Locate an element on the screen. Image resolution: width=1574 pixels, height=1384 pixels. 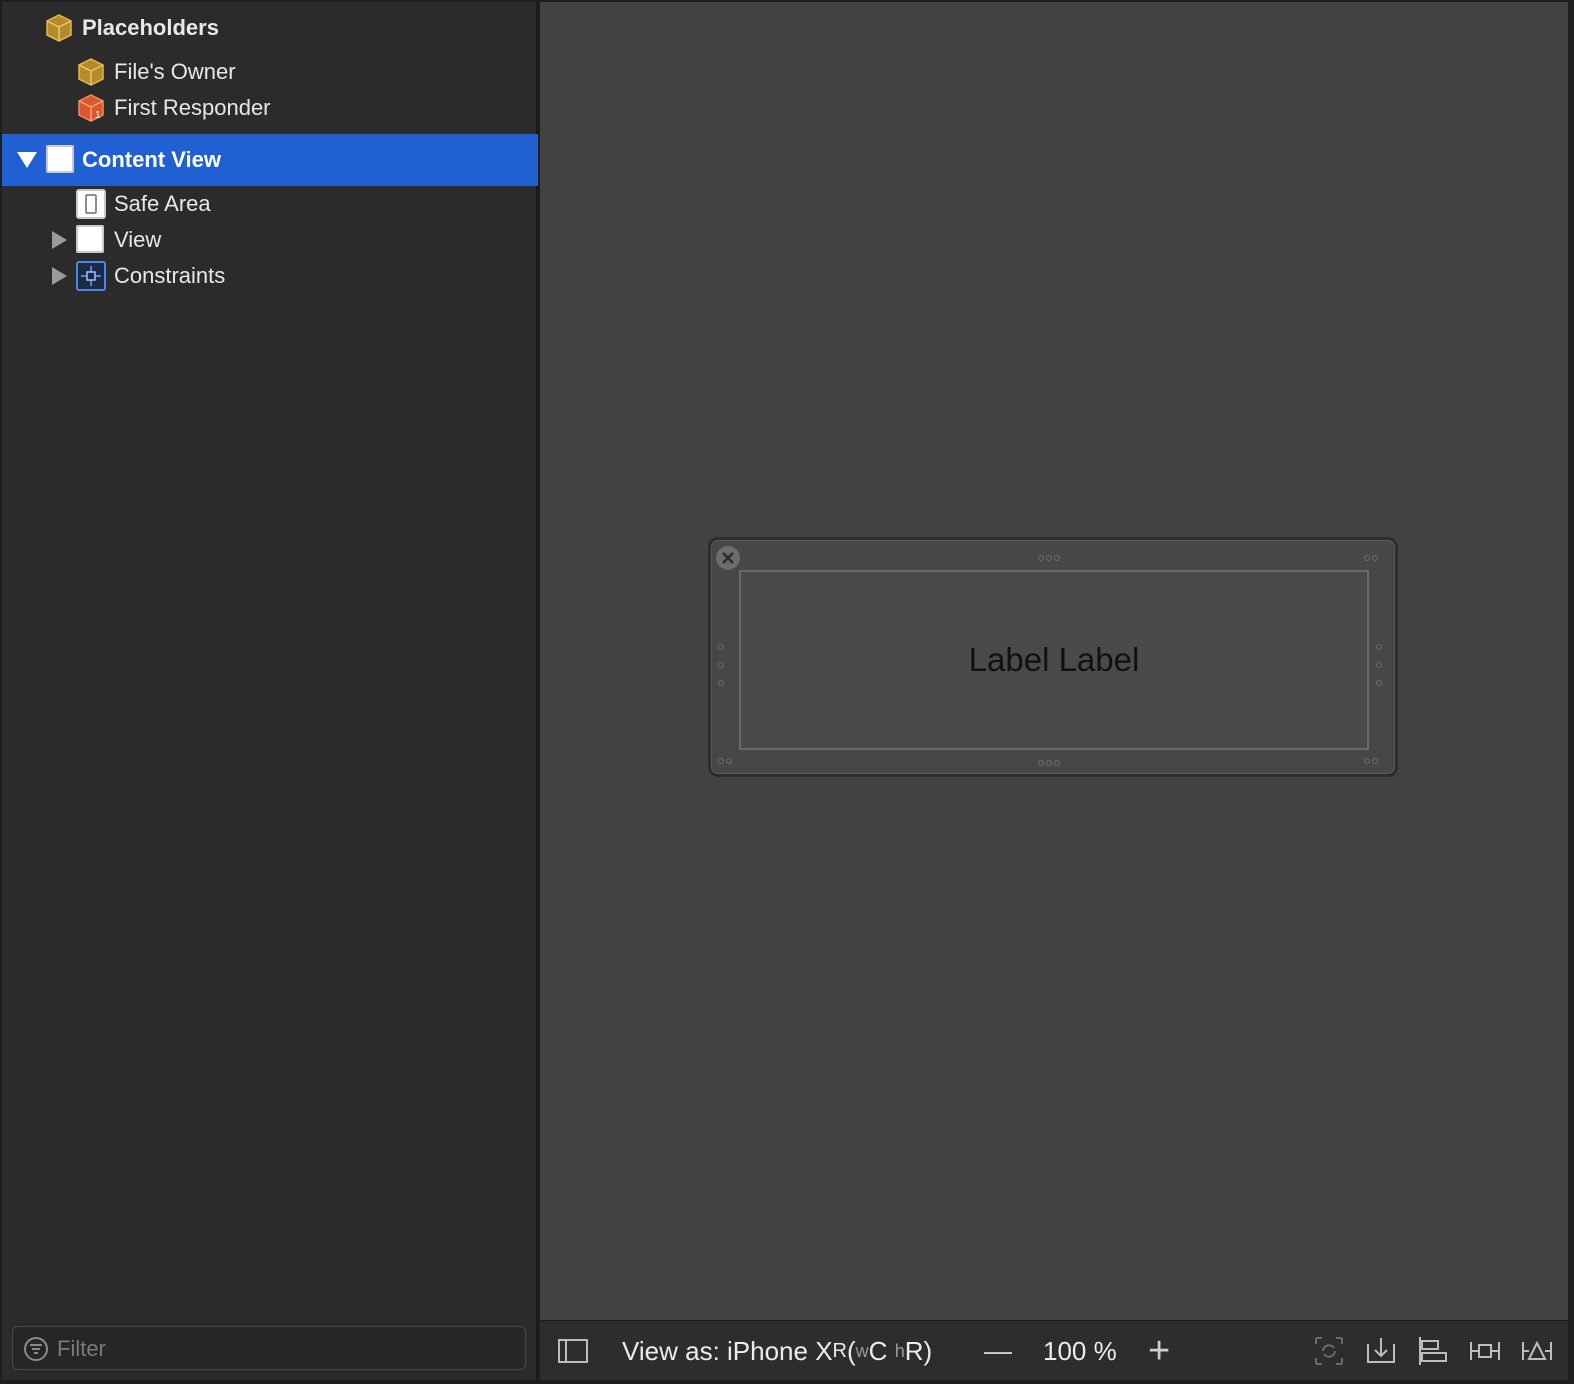
embed-in-icon is located at coordinates (1381, 1350).